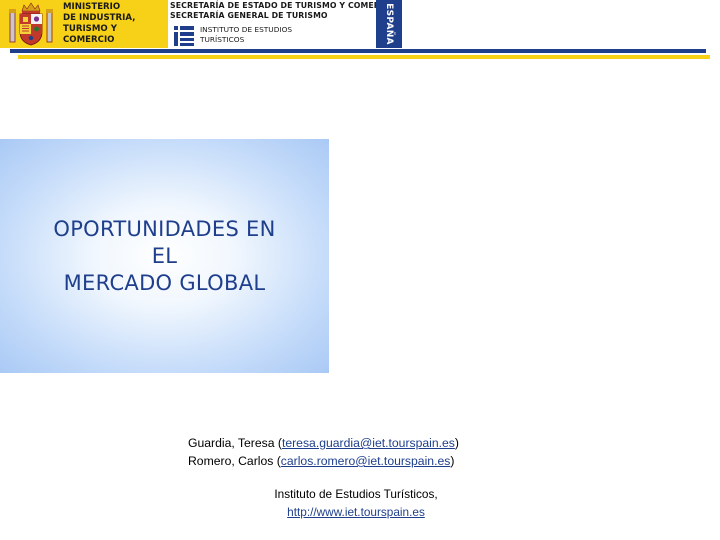 The width and height of the screenshot is (720, 540). Describe the element at coordinates (164, 282) in the screenshot. I see `title-line: MERCADO GLOBAL` at that location.